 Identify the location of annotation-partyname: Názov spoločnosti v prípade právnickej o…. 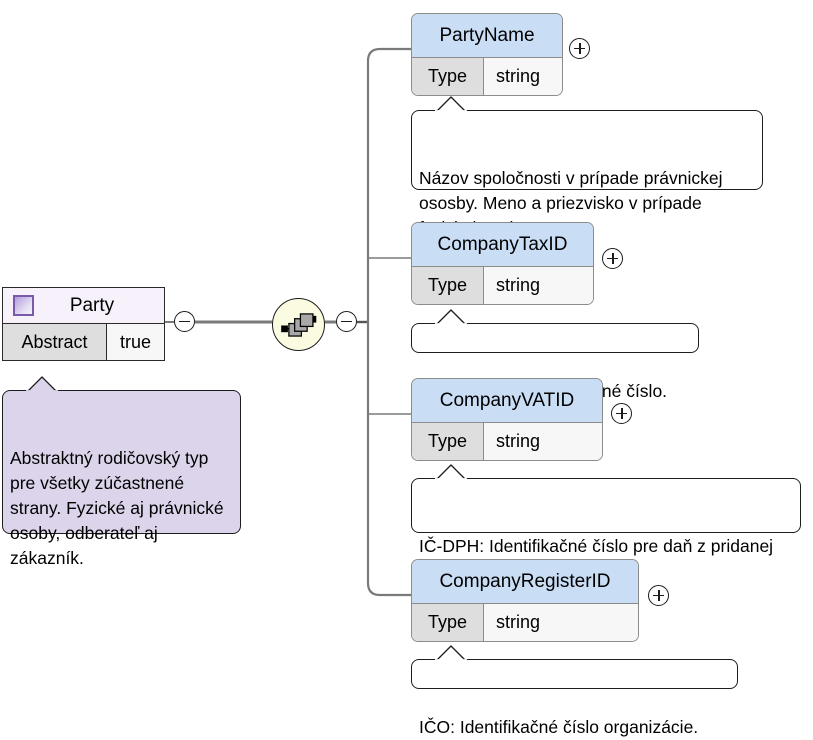
(587, 167).